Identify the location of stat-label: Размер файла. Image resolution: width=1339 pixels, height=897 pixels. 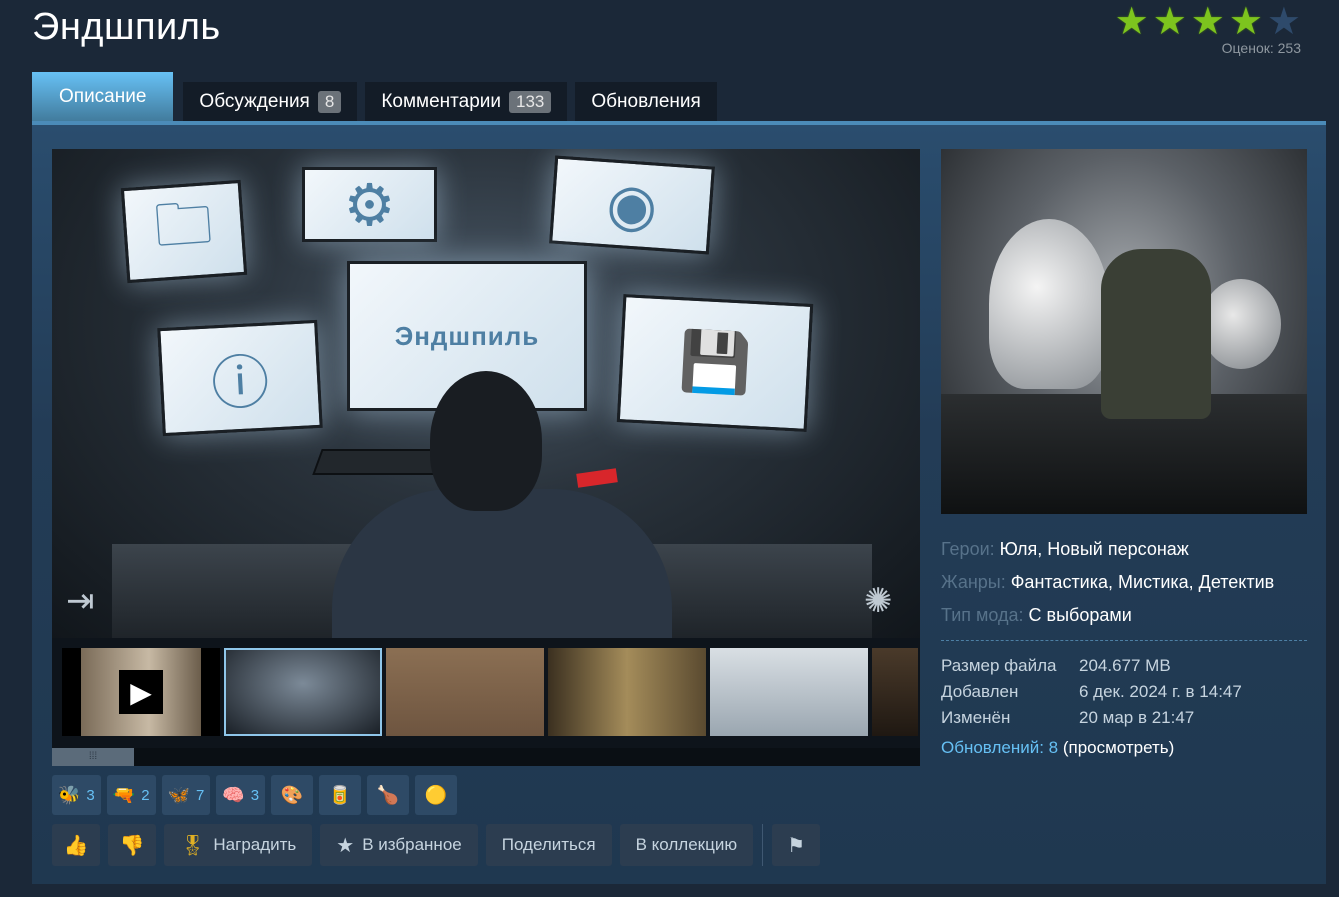
(999, 665).